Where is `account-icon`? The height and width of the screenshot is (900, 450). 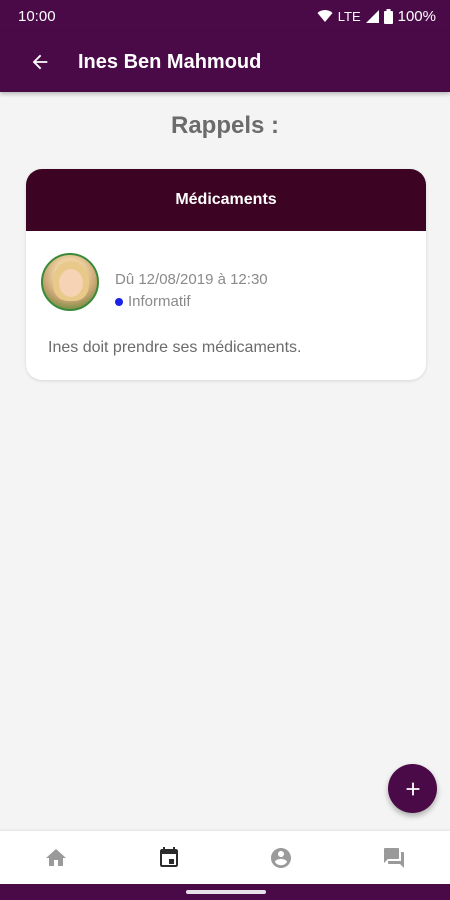 account-icon is located at coordinates (281, 857).